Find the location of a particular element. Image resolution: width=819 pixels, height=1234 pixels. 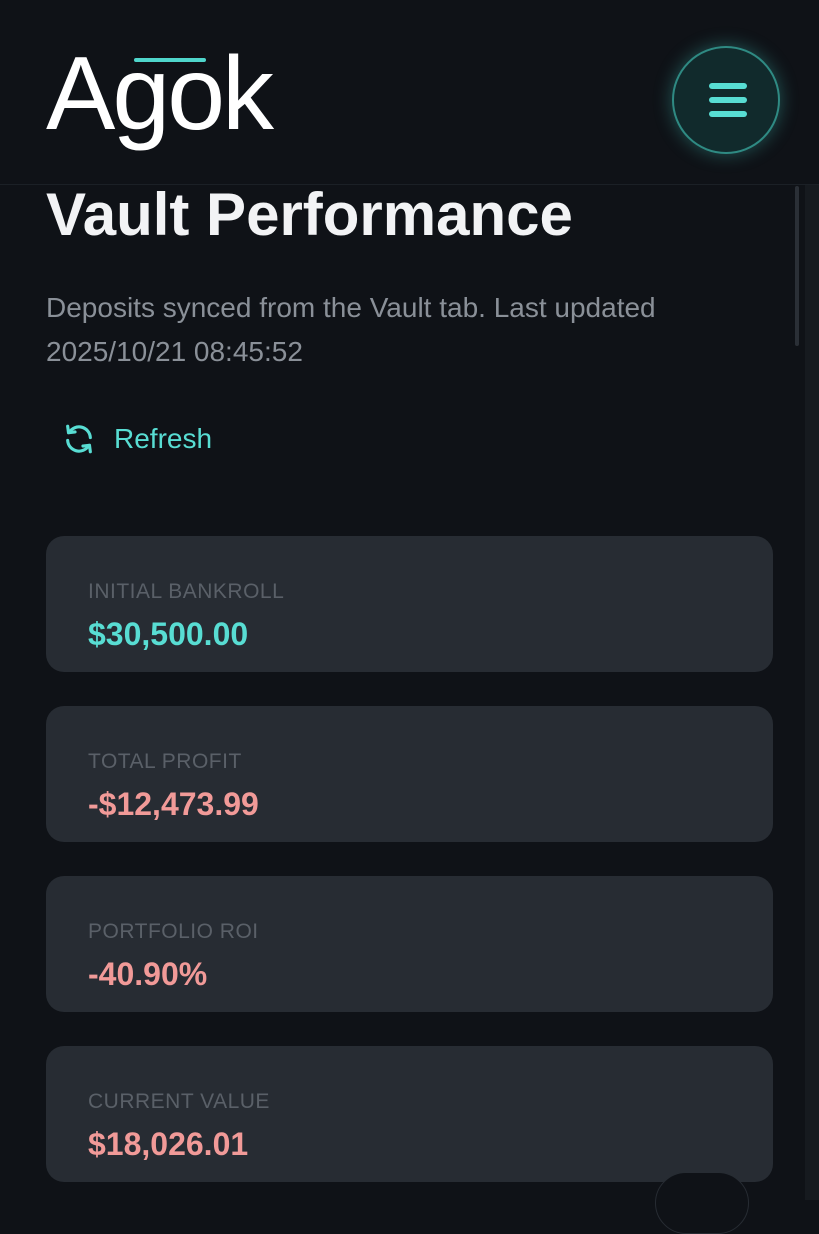

stat-label: CURRENT VALUE is located at coordinates (179, 1101).